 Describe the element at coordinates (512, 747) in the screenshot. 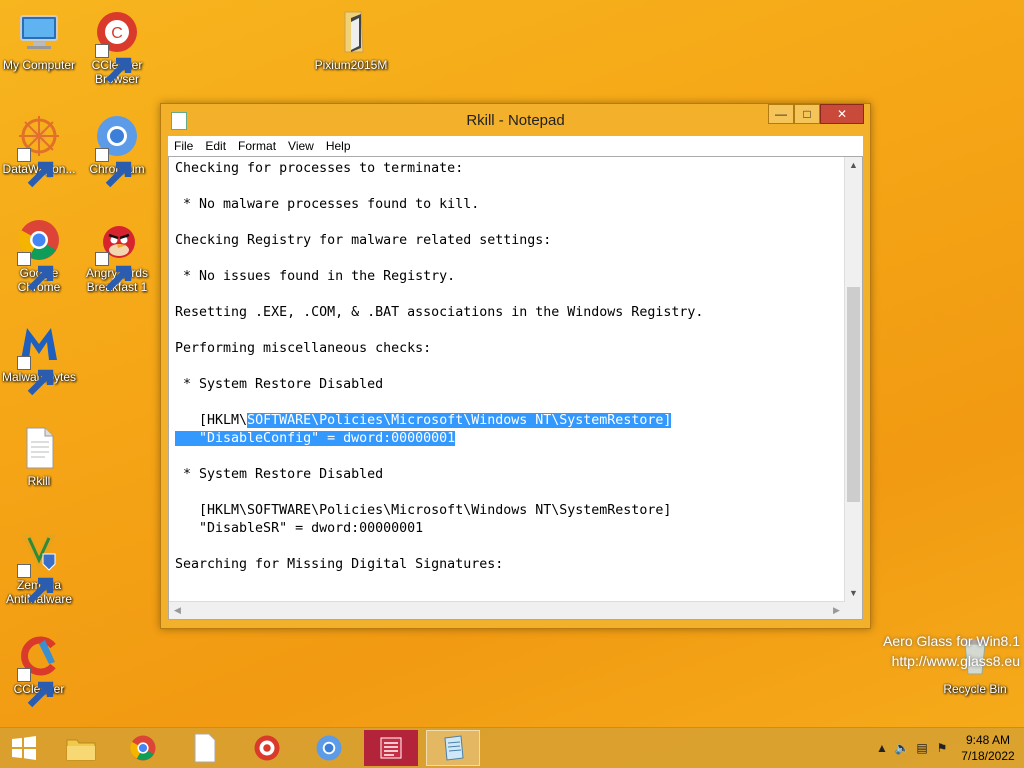

I see `taskbar: ▲ 🔈 ▤ ⚑ 9:48 AM 7/18/2022` at that location.